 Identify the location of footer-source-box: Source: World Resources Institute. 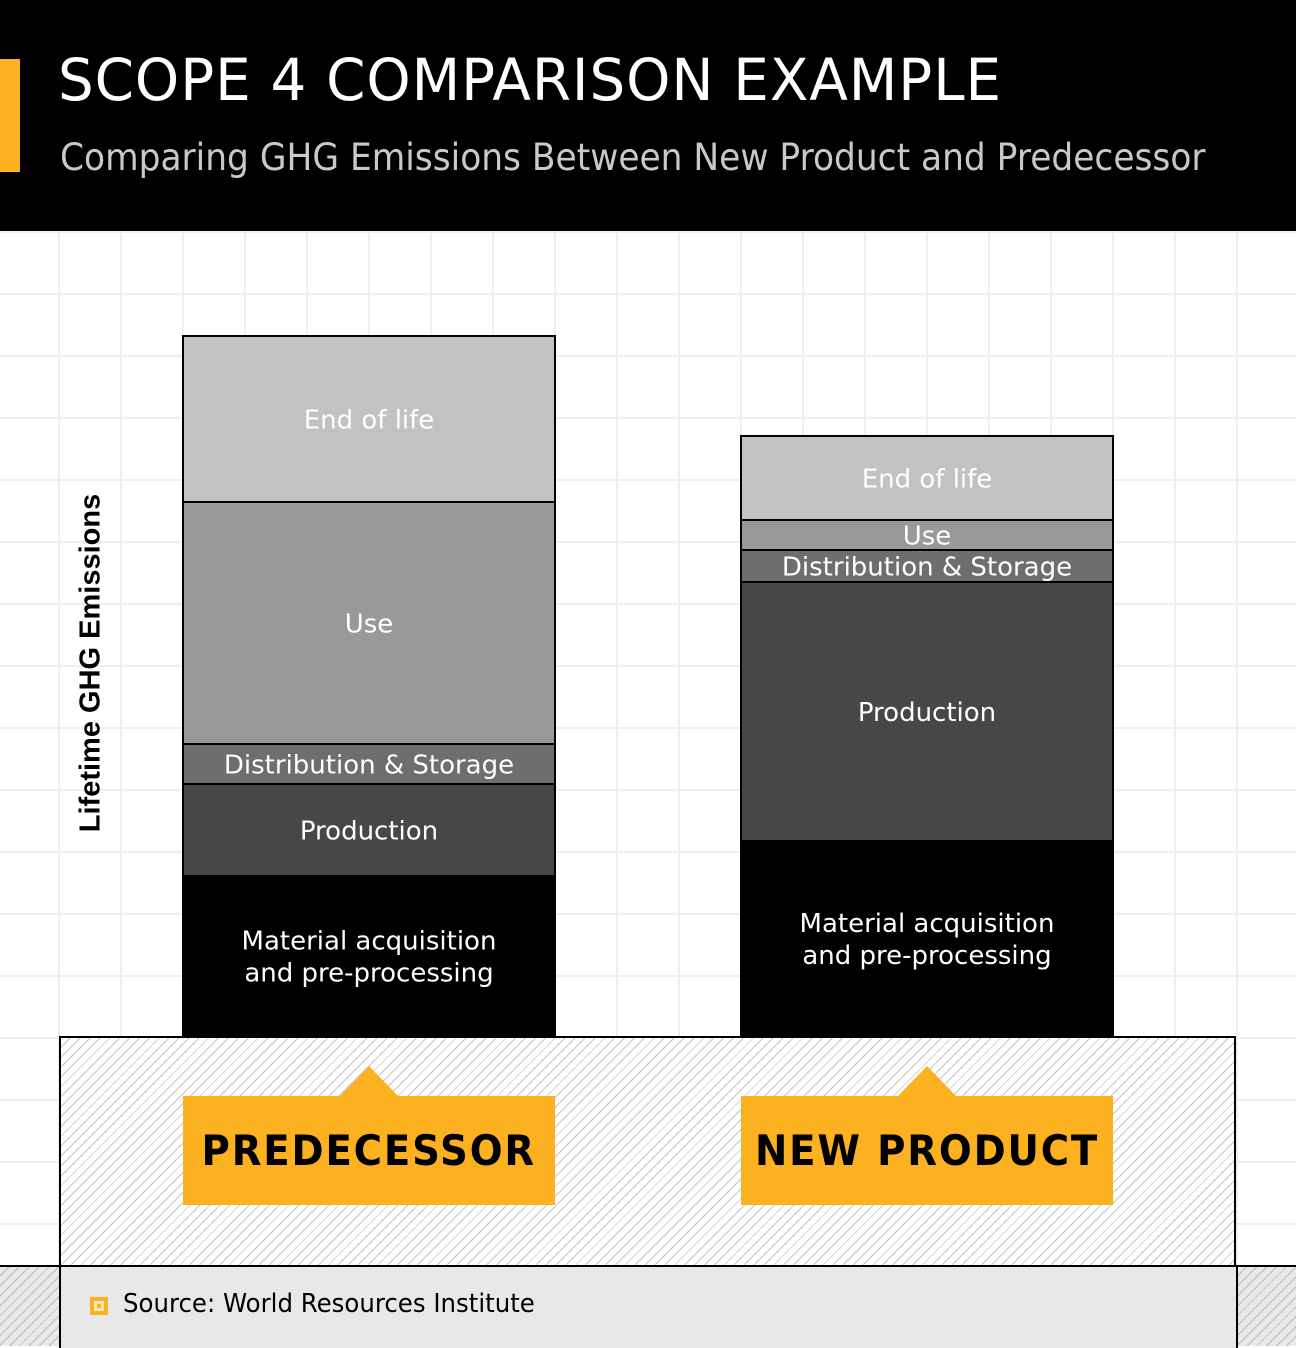
(648, 1307).